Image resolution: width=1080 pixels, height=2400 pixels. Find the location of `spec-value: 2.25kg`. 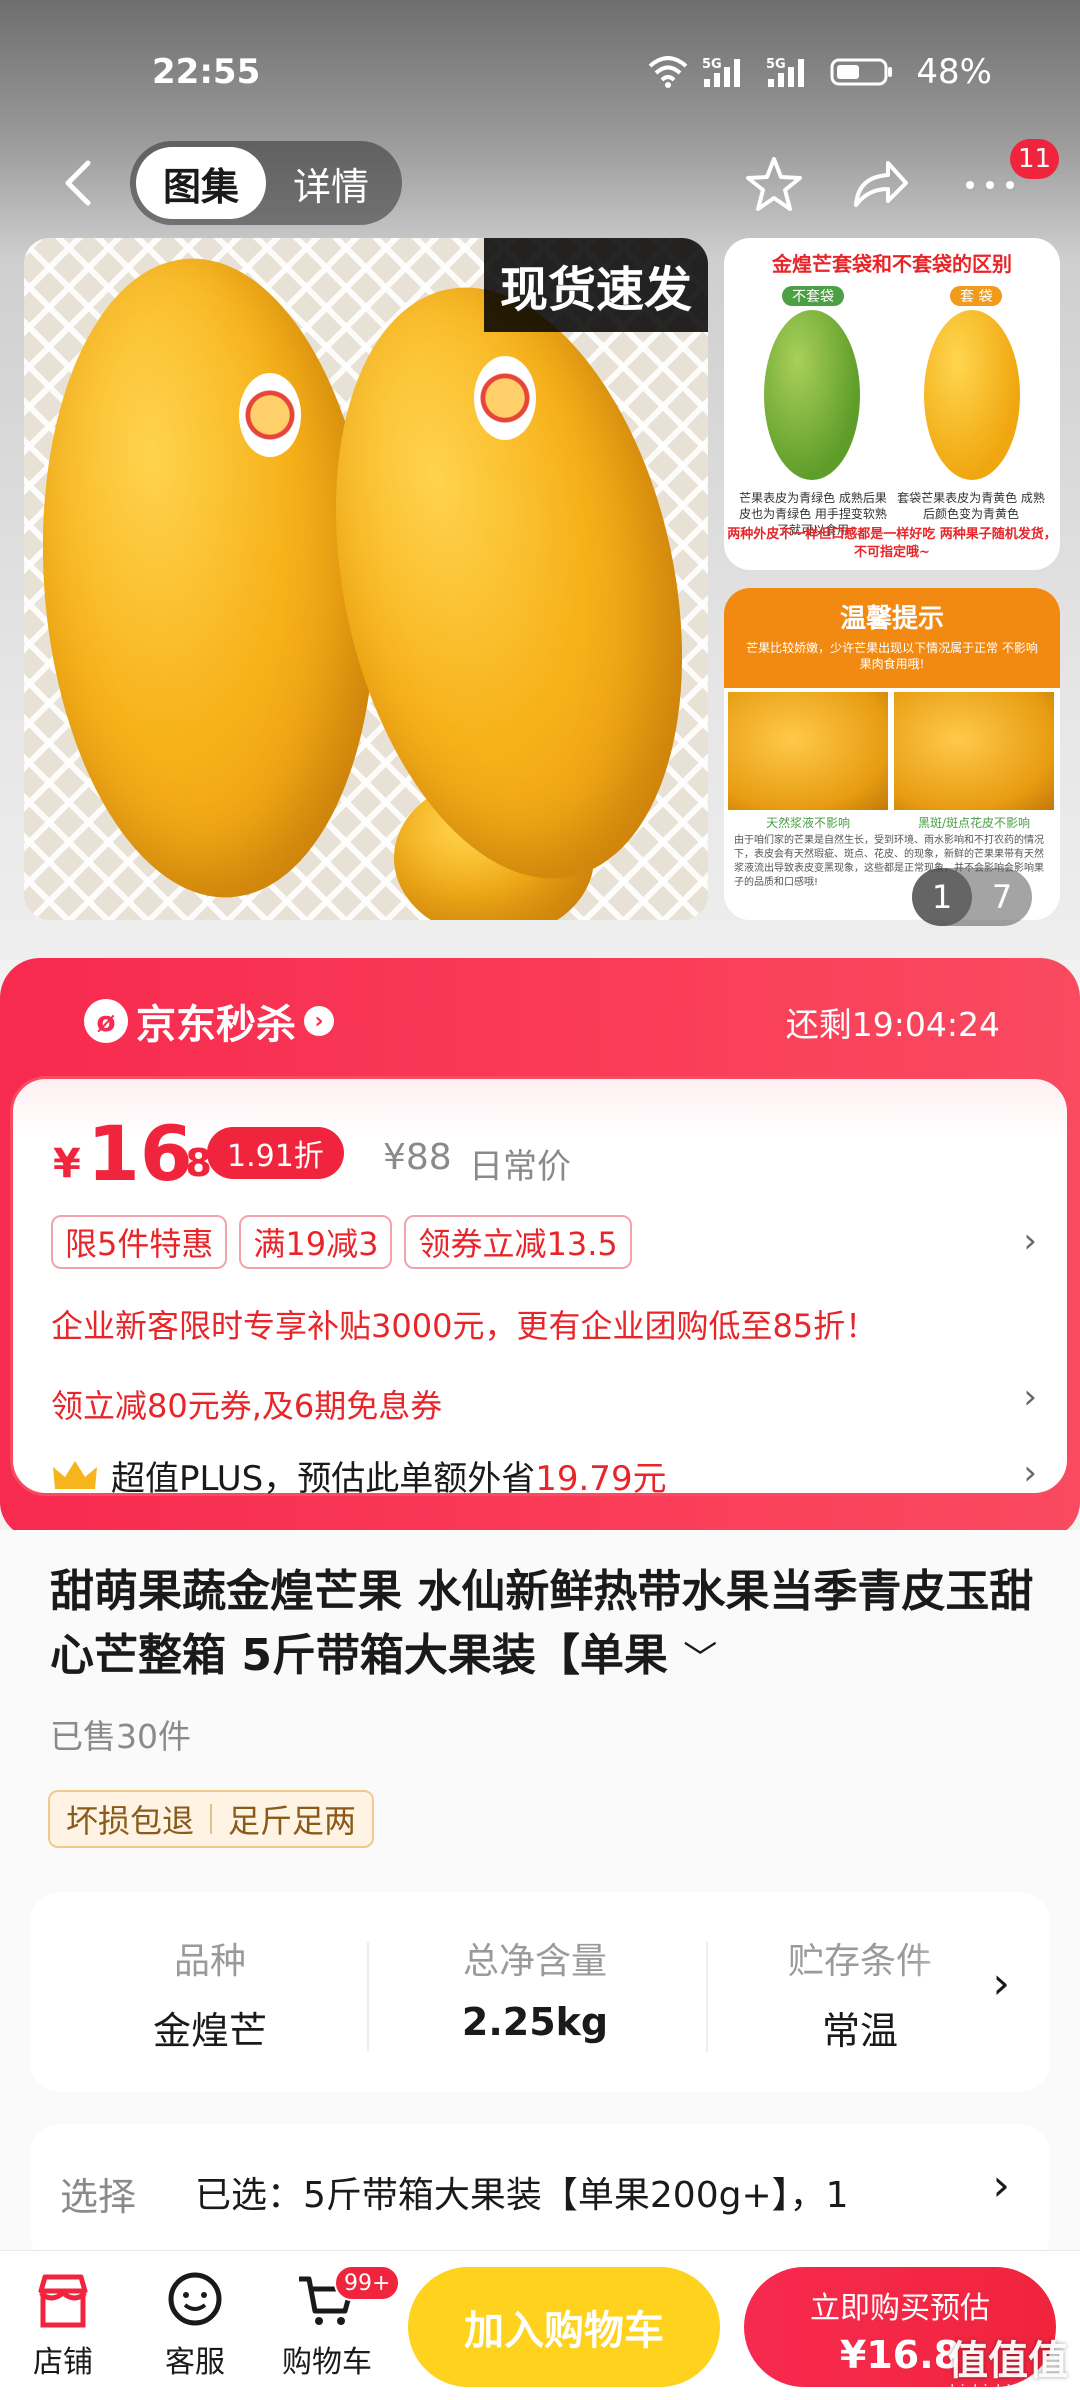

spec-value: 2.25kg is located at coordinates (535, 2022).